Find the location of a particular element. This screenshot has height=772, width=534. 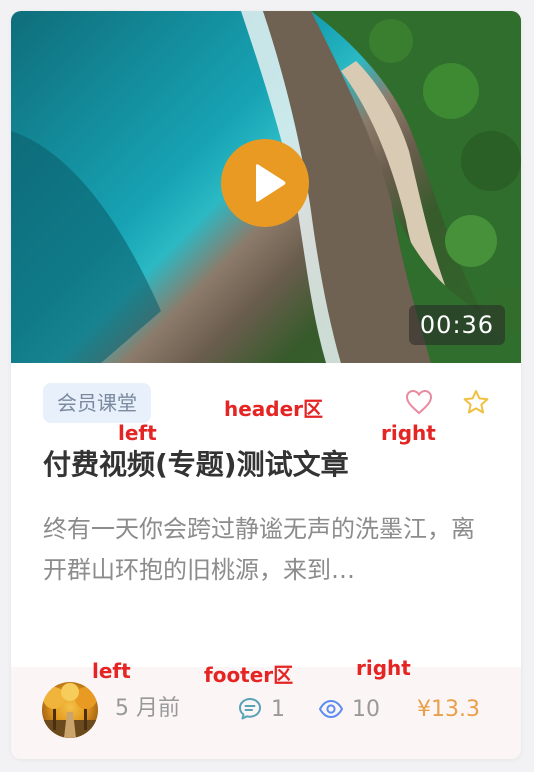

like-button is located at coordinates (419, 404).